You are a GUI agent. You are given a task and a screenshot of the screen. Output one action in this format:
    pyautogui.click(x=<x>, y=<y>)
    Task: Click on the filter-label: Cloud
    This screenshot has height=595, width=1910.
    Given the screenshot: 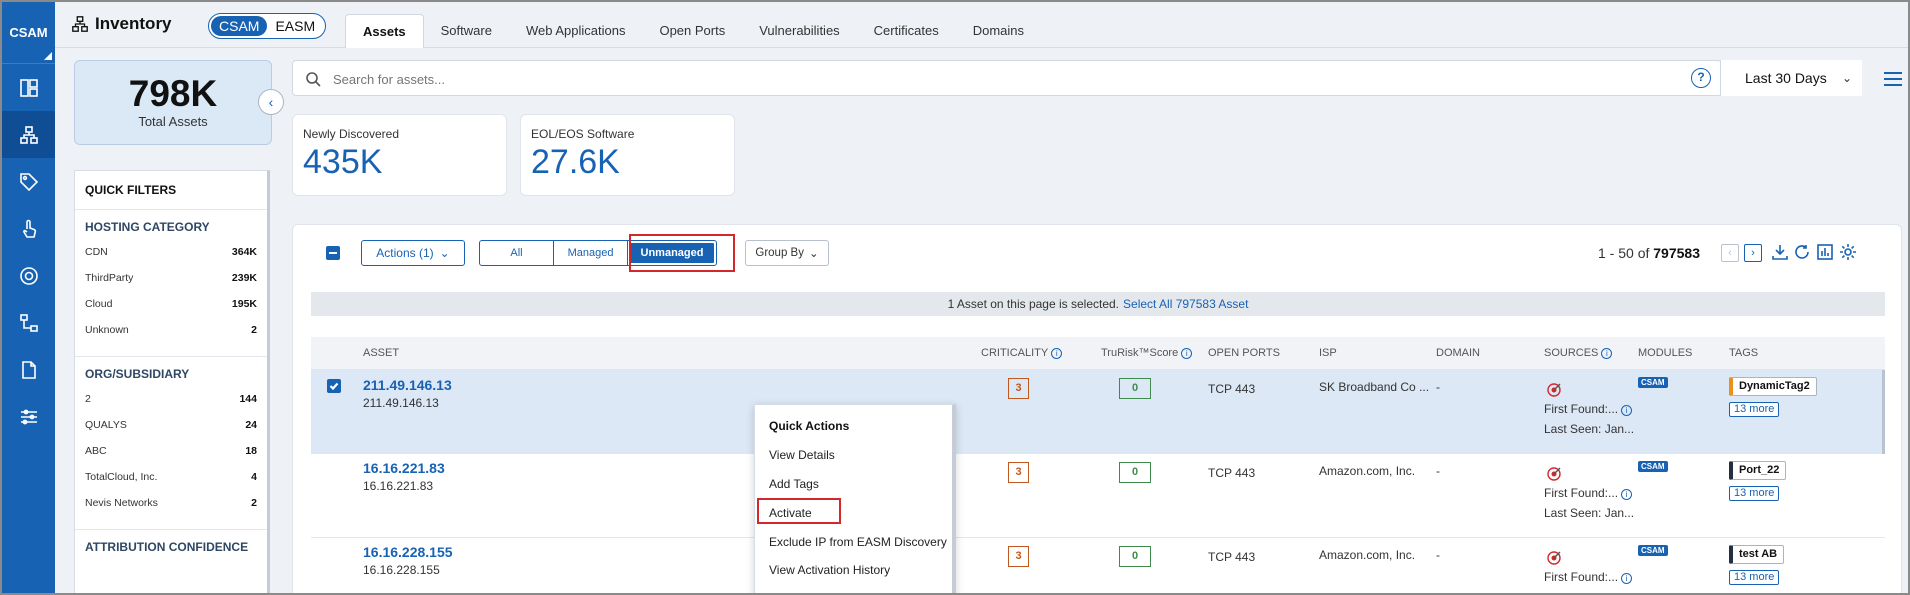 What is the action you would take?
    pyautogui.click(x=99, y=304)
    